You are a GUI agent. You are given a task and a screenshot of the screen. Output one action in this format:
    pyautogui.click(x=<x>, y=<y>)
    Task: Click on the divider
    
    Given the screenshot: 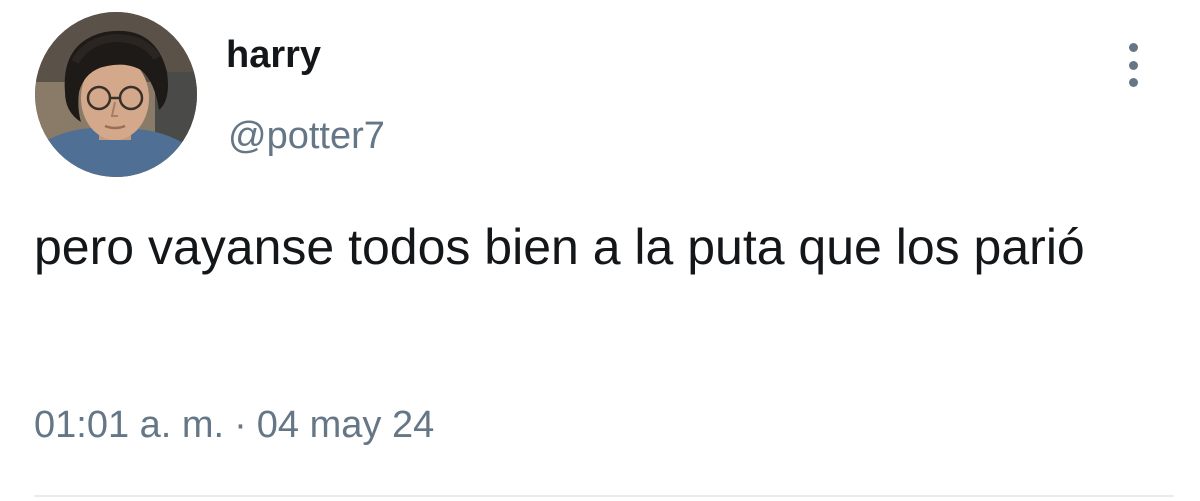 What is the action you would take?
    pyautogui.click(x=604, y=496)
    